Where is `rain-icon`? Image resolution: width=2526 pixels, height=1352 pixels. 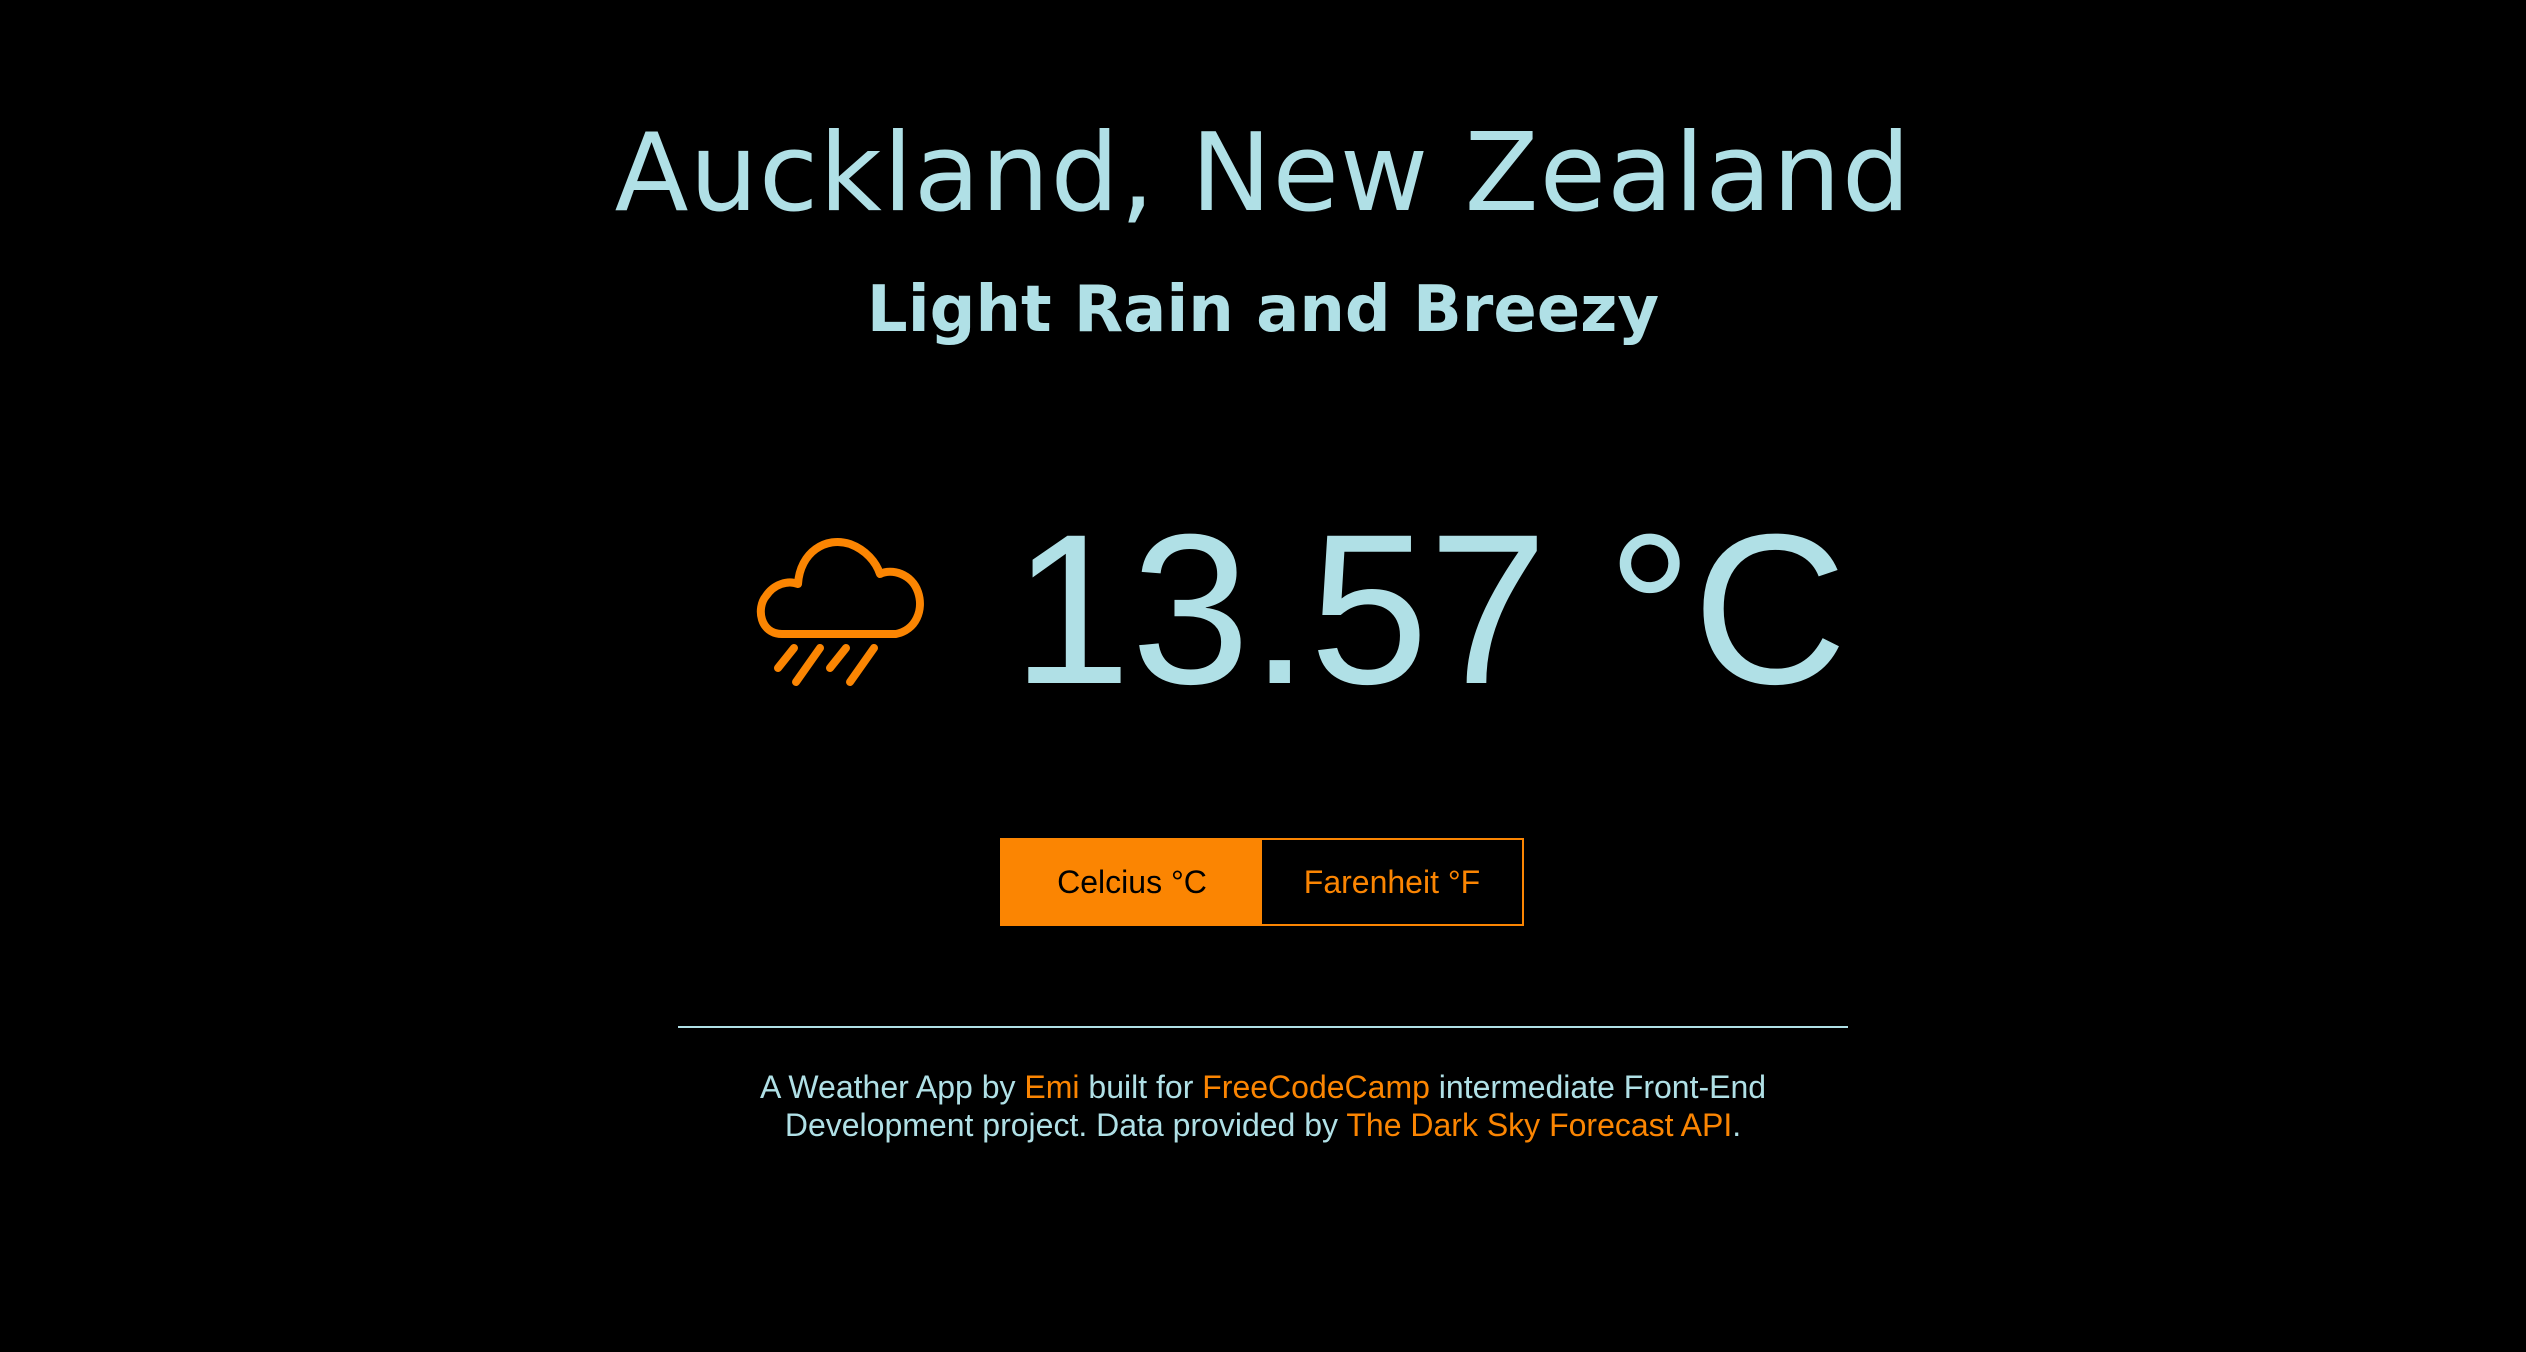 rain-icon is located at coordinates (840, 612).